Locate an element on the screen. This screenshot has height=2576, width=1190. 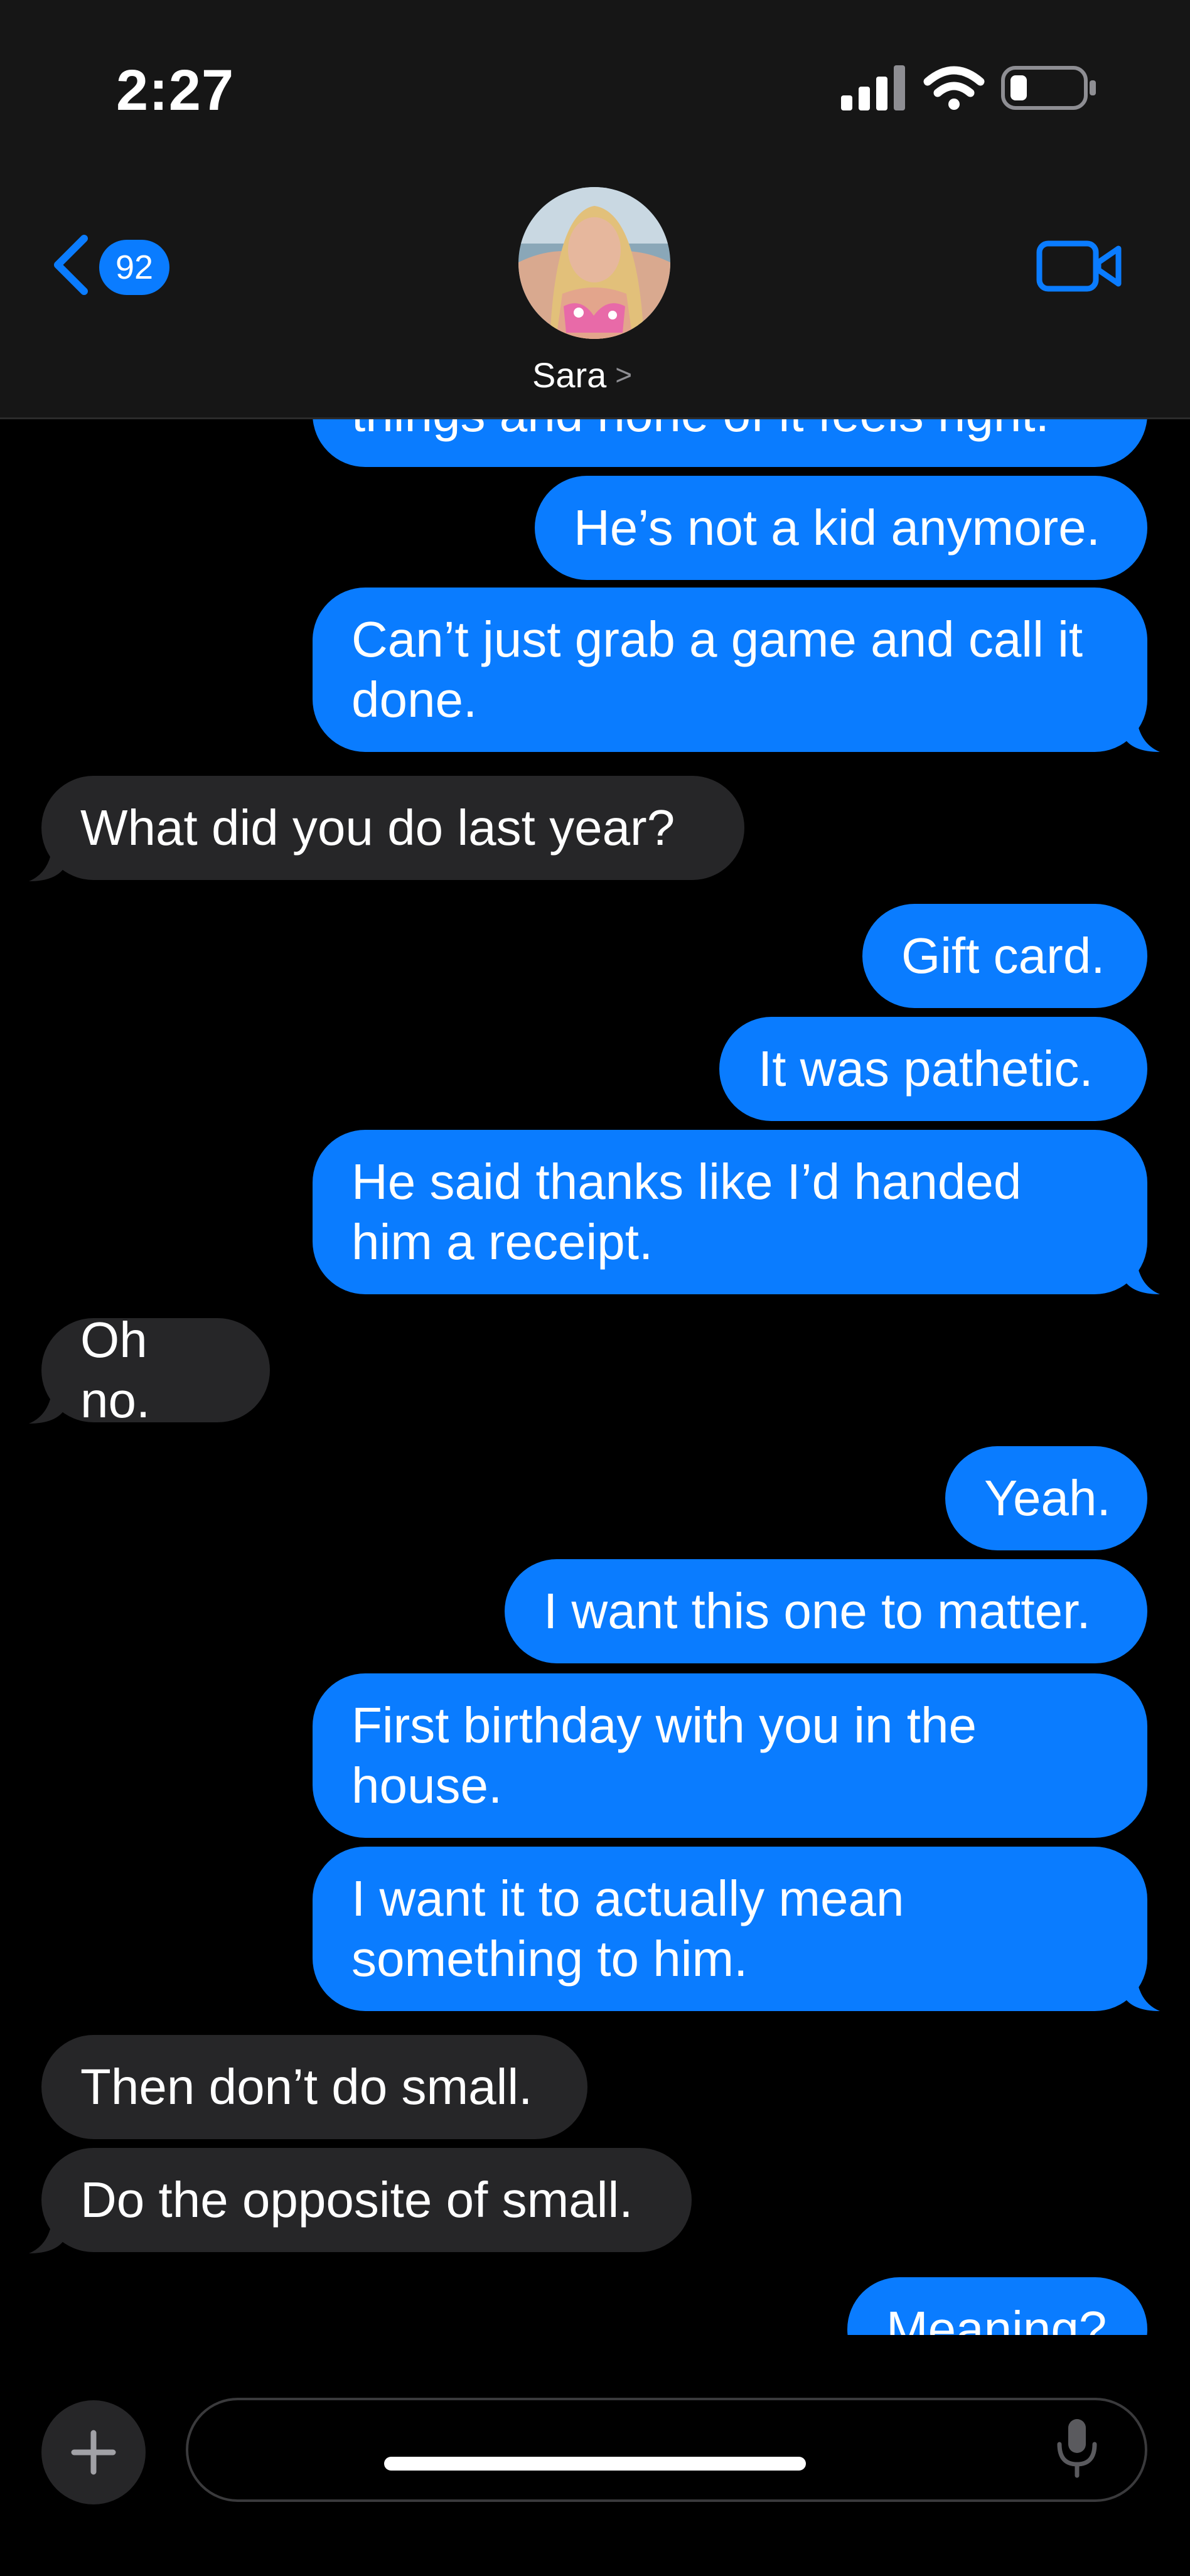
message-bubble-outgoing: It was pathetic. is located at coordinates (933, 1069).